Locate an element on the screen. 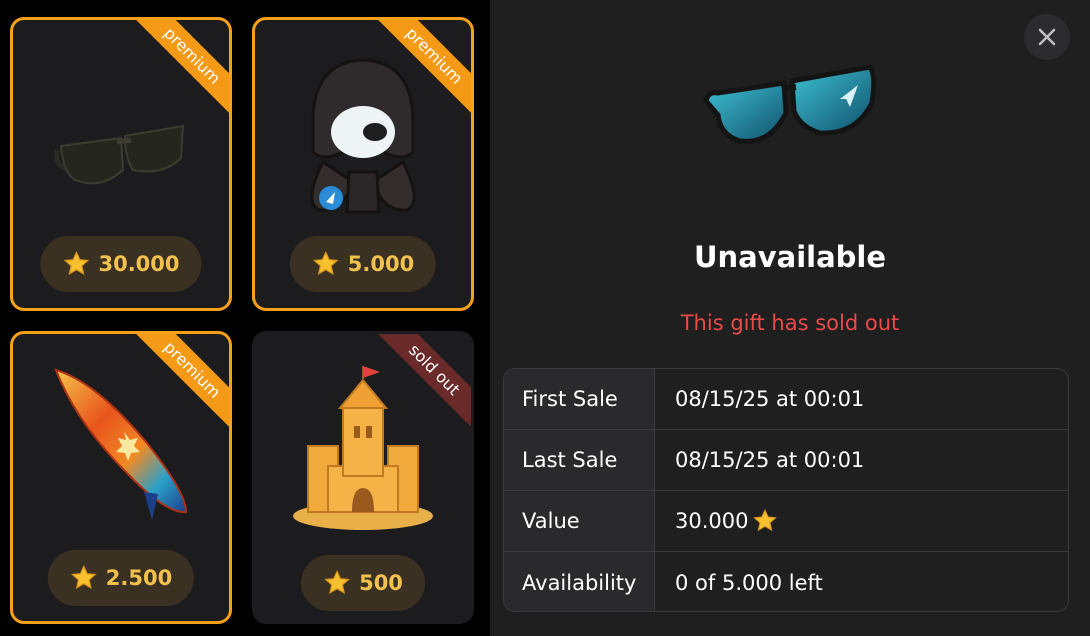 Image resolution: width=1090 pixels, height=636 pixels. price-pill: 2.500 is located at coordinates (121, 578).